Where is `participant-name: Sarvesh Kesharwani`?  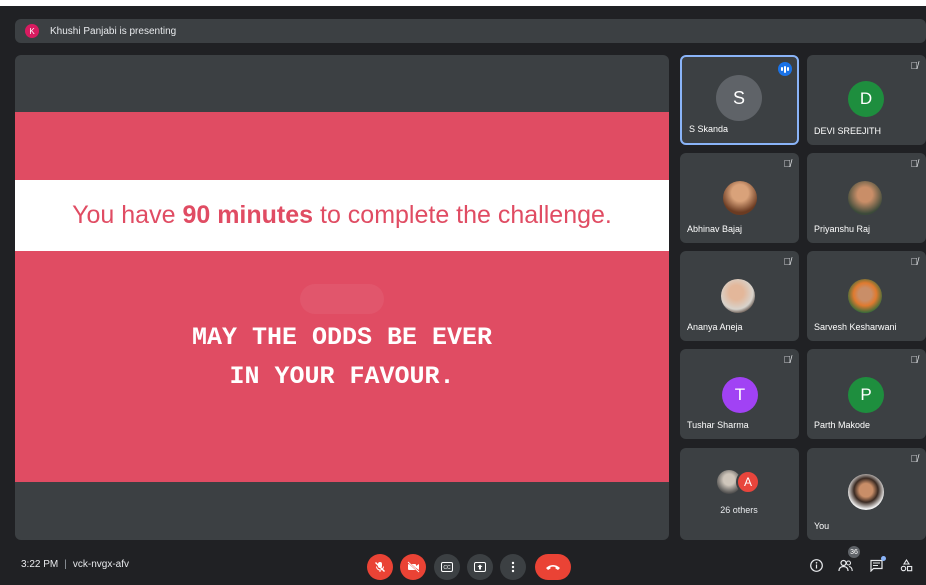 participant-name: Sarvesh Kesharwani is located at coordinates (855, 327).